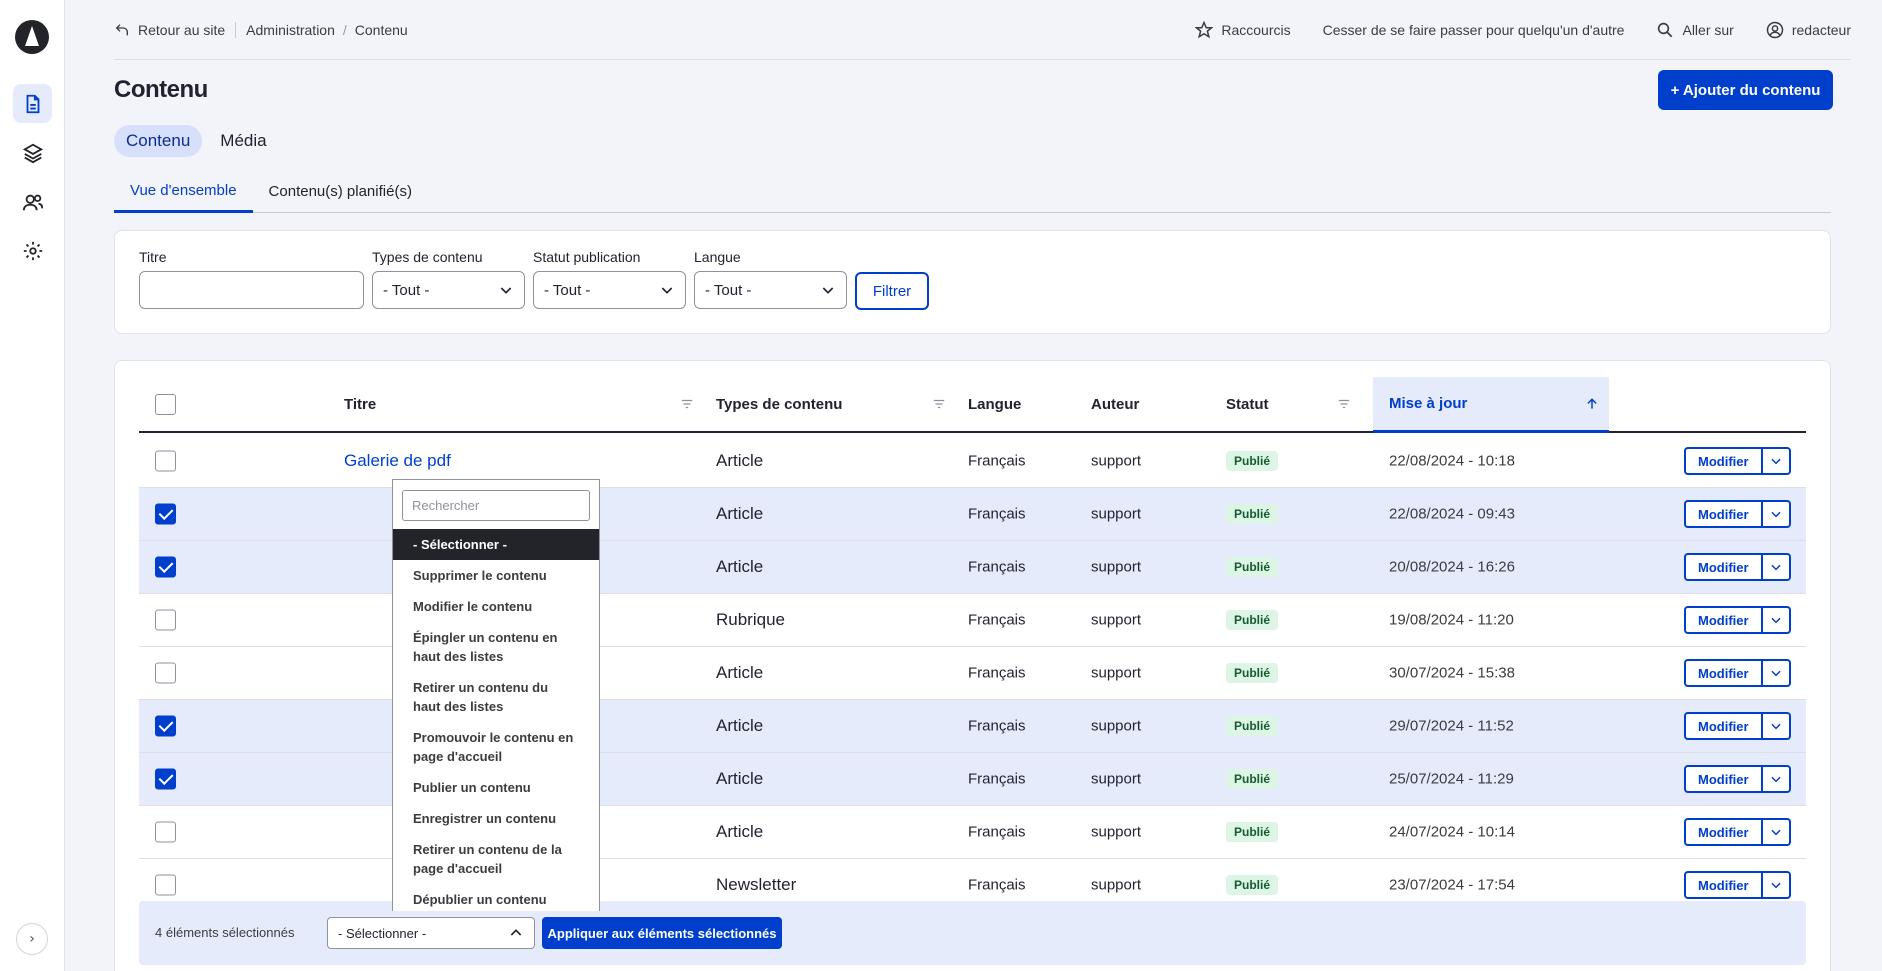  Describe the element at coordinates (1808, 30) in the screenshot. I see `user-menu: redacteur` at that location.